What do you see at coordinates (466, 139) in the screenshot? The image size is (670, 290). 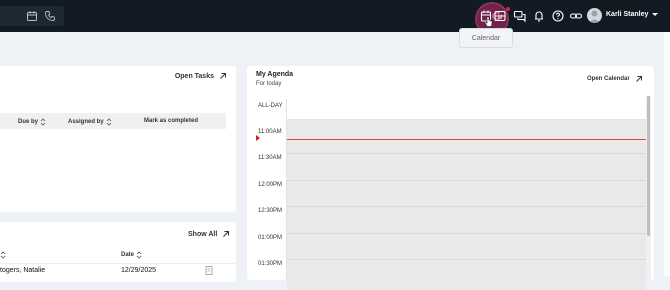 I see `current-time-line` at bounding box center [466, 139].